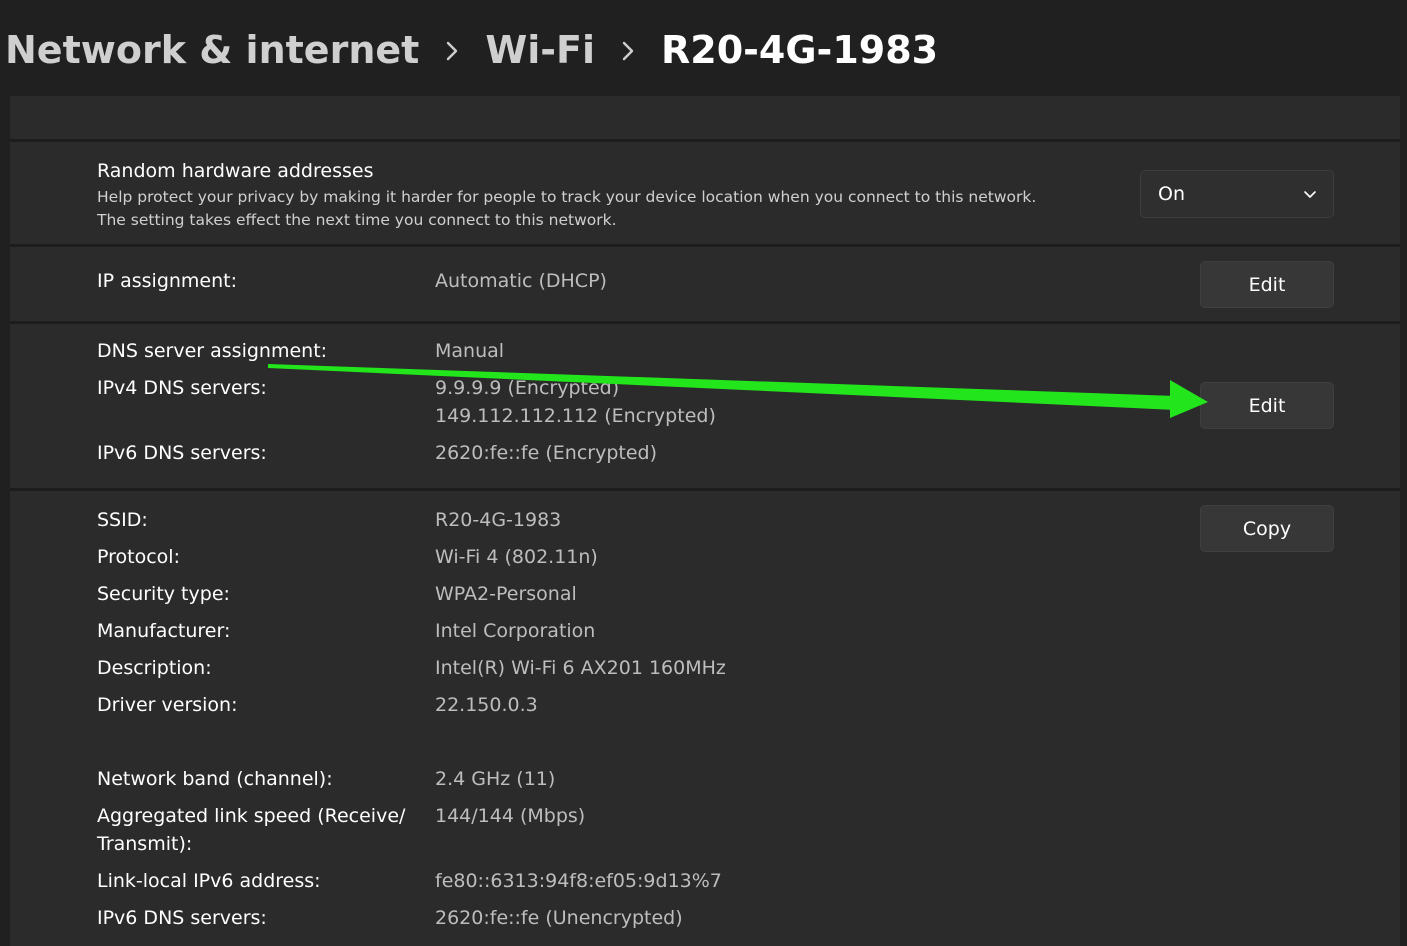  Describe the element at coordinates (515, 631) in the screenshot. I see `manufacturer-value: Intel Corporation` at that location.